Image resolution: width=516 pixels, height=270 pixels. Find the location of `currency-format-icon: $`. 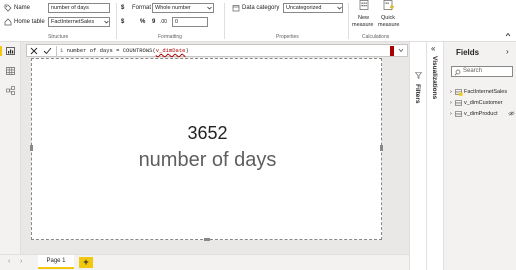

currency-format-icon: $ is located at coordinates (123, 8).